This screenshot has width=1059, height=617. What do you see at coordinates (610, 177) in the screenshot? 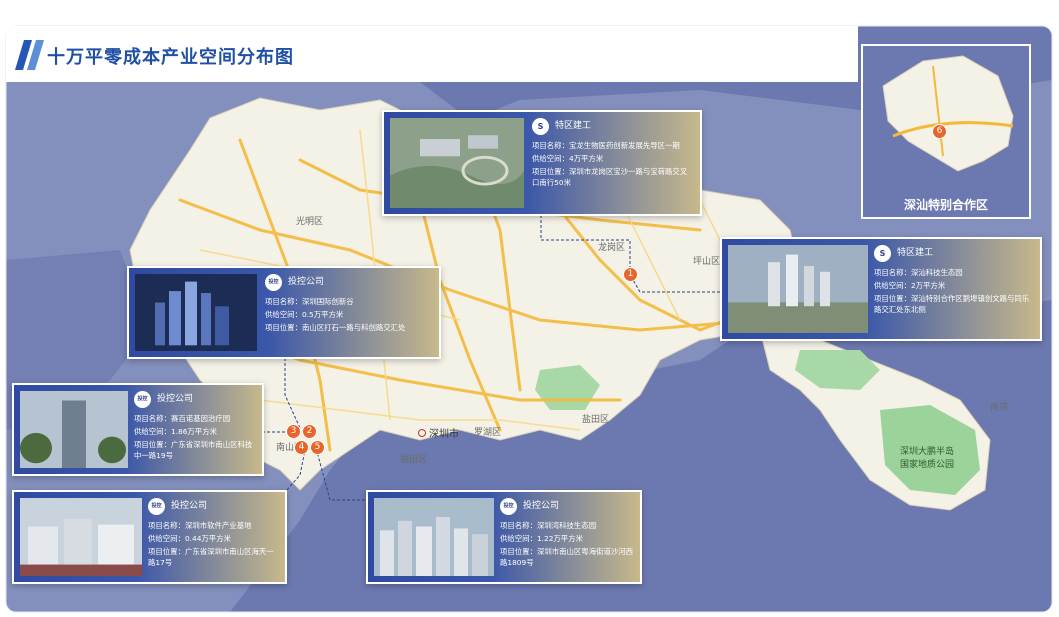
I see `project-location: 项目位置：深圳市龙岗区宝沙一路与宝荷路交叉口南行50米` at bounding box center [610, 177].